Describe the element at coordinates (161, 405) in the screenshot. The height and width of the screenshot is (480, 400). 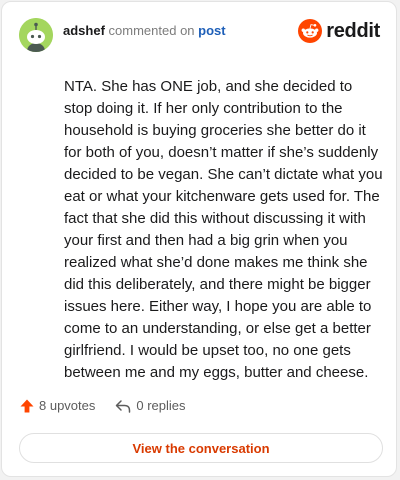
I see `reply-count: 0 replies` at that location.